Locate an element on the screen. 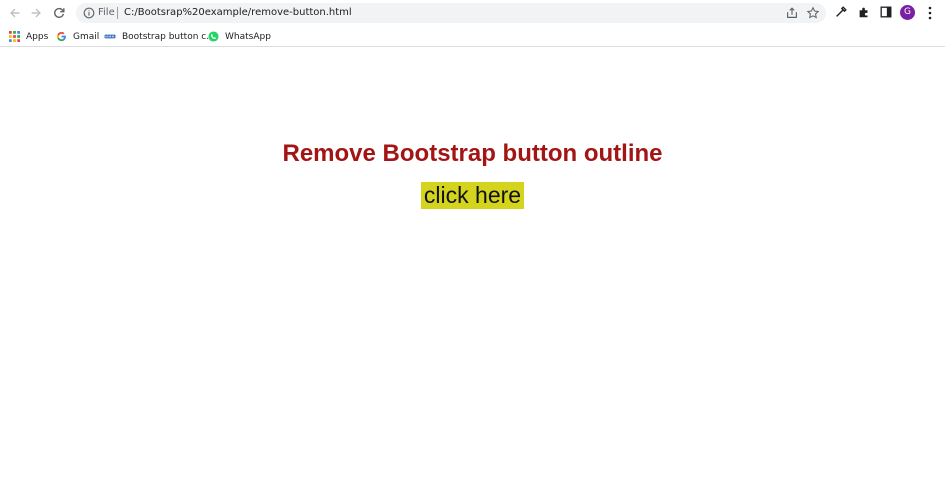 The width and height of the screenshot is (945, 481). back-button is located at coordinates (15, 13).